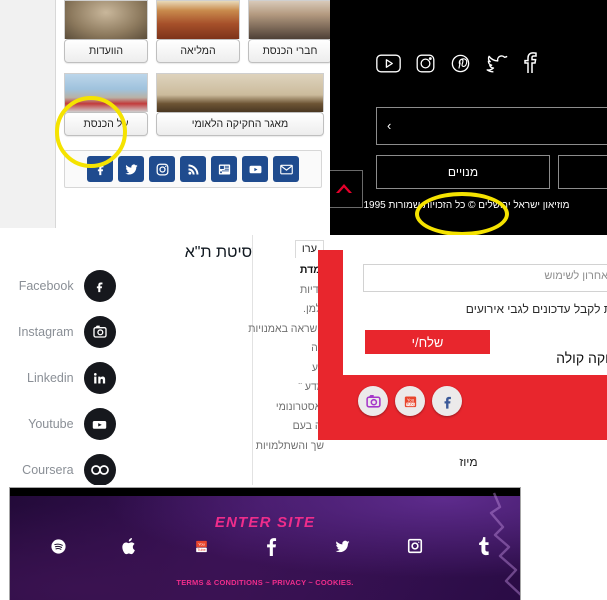 This screenshot has height=600, width=607. I want to click on chevron-up-icon, so click(344, 188).